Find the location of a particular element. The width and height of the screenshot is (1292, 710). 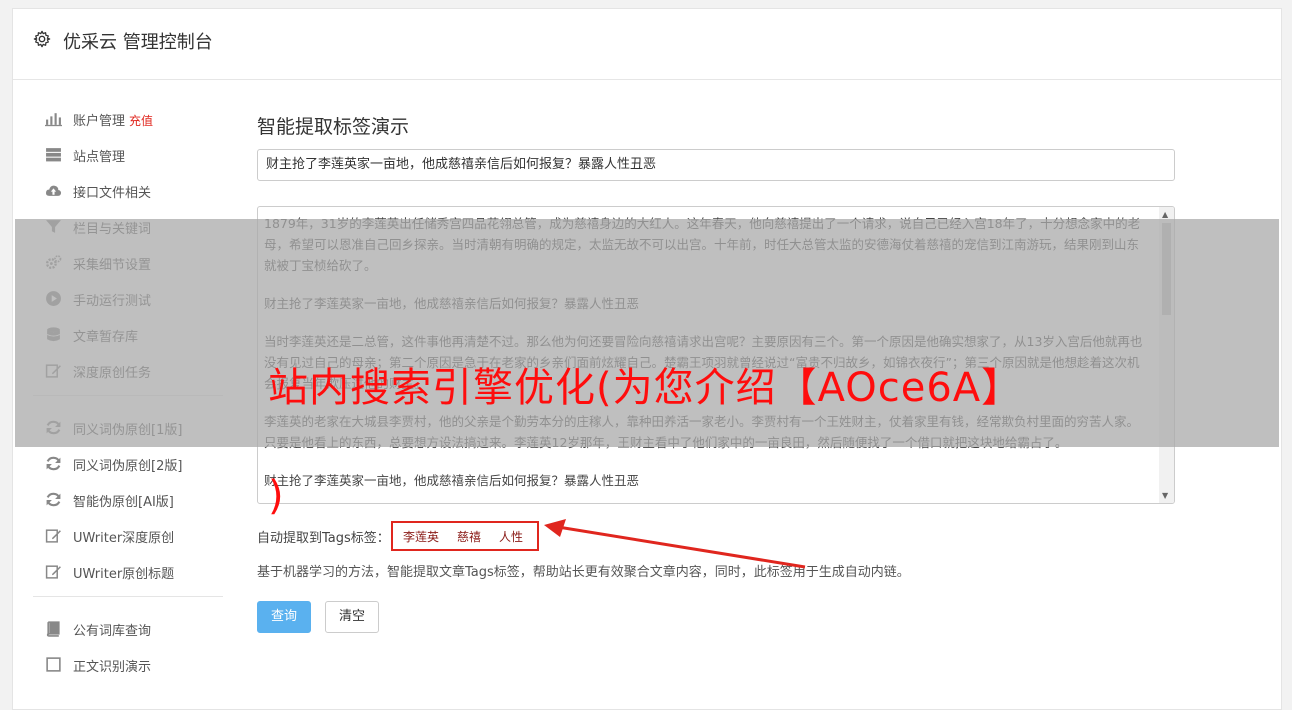

clear-button: 清空 is located at coordinates (352, 617).